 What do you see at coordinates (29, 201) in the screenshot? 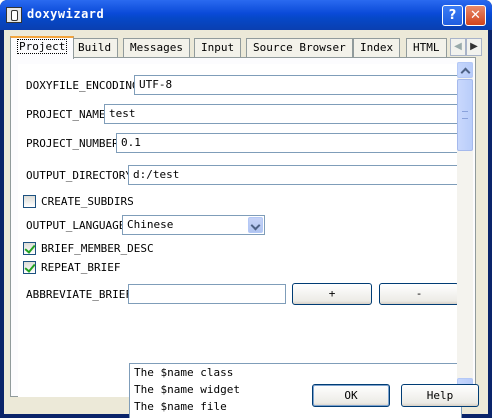
I see `create-subdirs-checkbox` at bounding box center [29, 201].